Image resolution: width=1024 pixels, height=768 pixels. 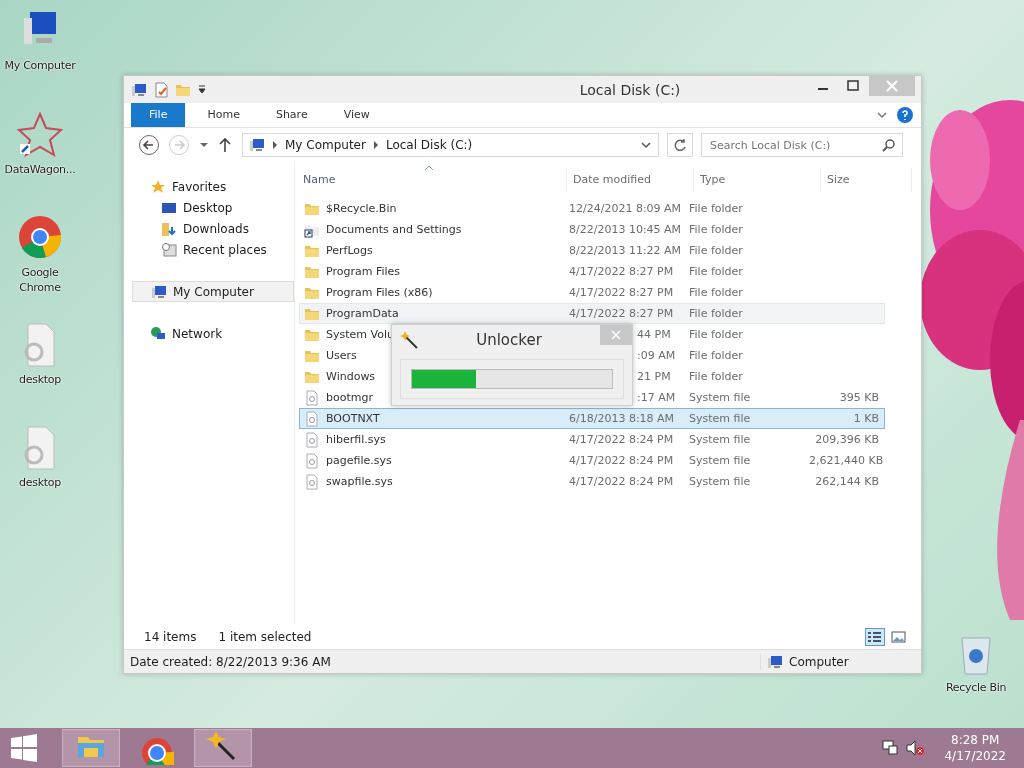 What do you see at coordinates (363, 271) in the screenshot?
I see `file-name: Program Files` at bounding box center [363, 271].